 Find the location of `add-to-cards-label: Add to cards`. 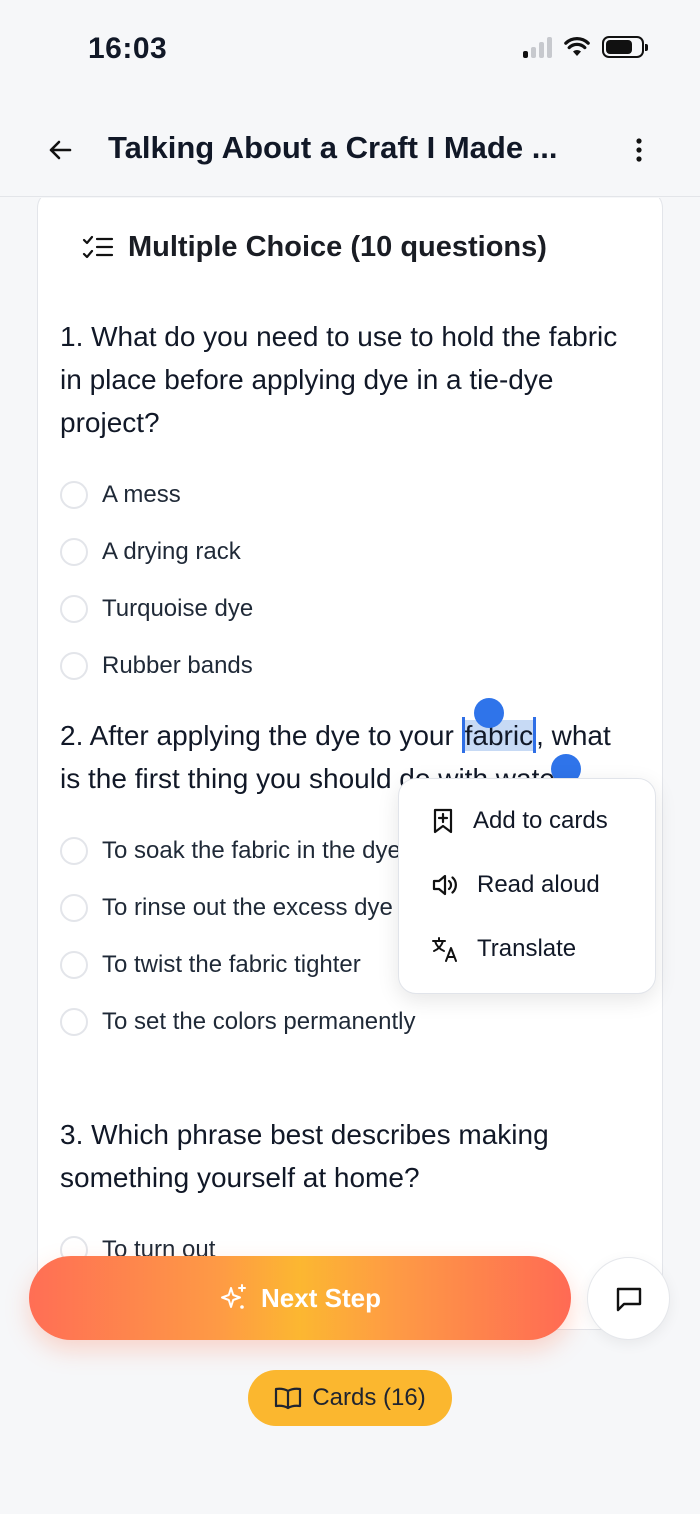

add-to-cards-label: Add to cards is located at coordinates (540, 820).